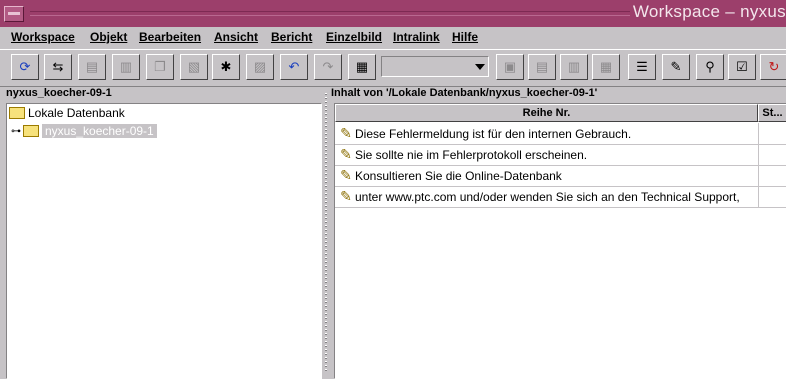 This screenshot has width=786, height=379. I want to click on sticky-note-button: ✎, so click(676, 67).